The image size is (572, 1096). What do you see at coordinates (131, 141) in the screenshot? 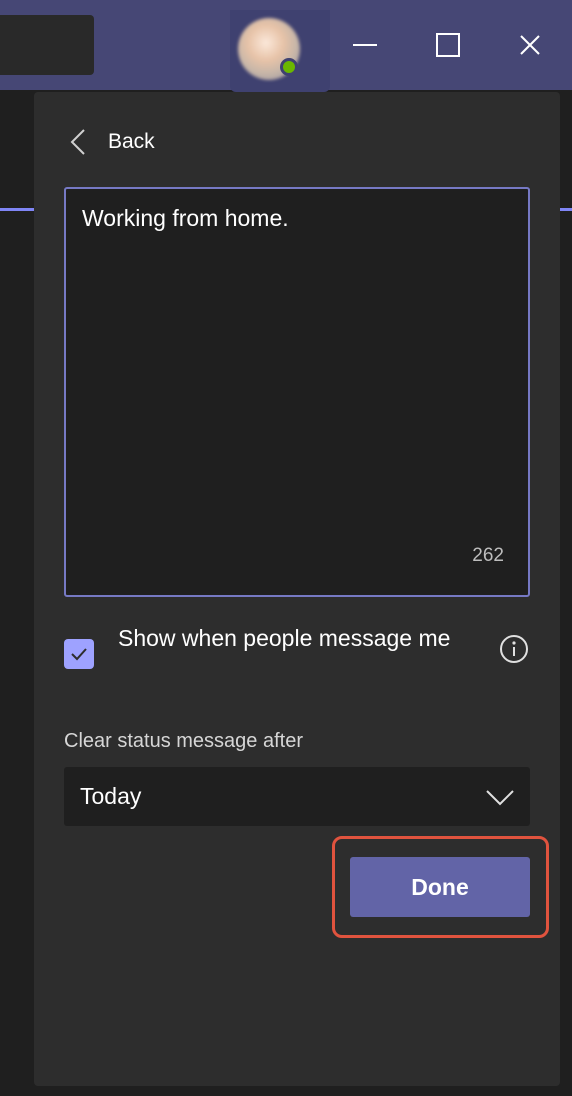
I see `back-label: Back` at bounding box center [131, 141].